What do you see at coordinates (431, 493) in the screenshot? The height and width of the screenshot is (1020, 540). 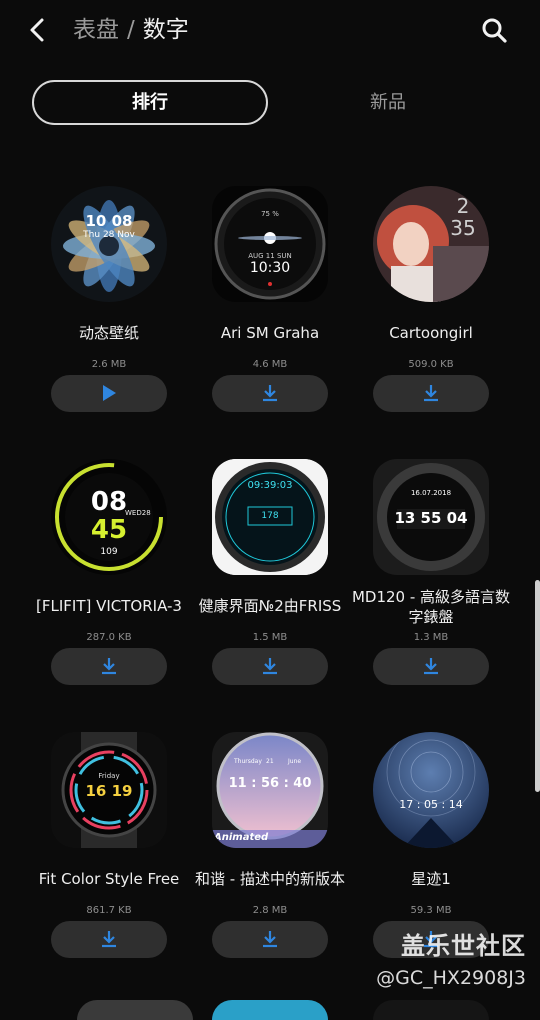 I see `face-date: 16.07.2018` at bounding box center [431, 493].